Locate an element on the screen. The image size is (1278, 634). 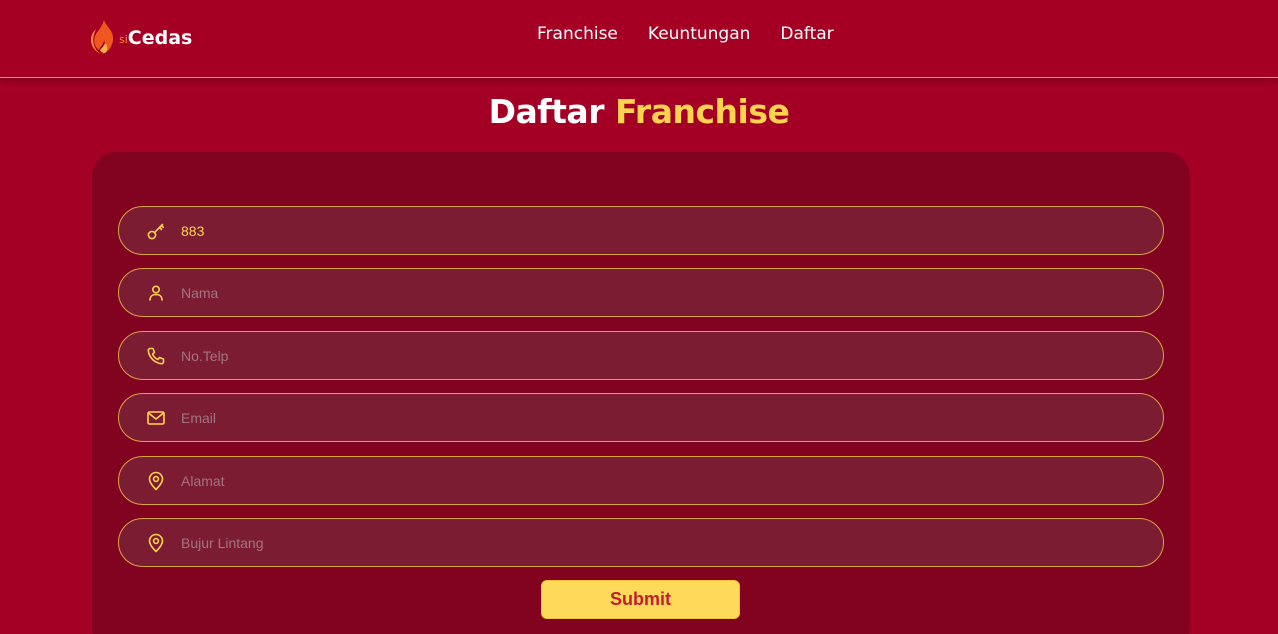
email-field is located at coordinates (641, 417).